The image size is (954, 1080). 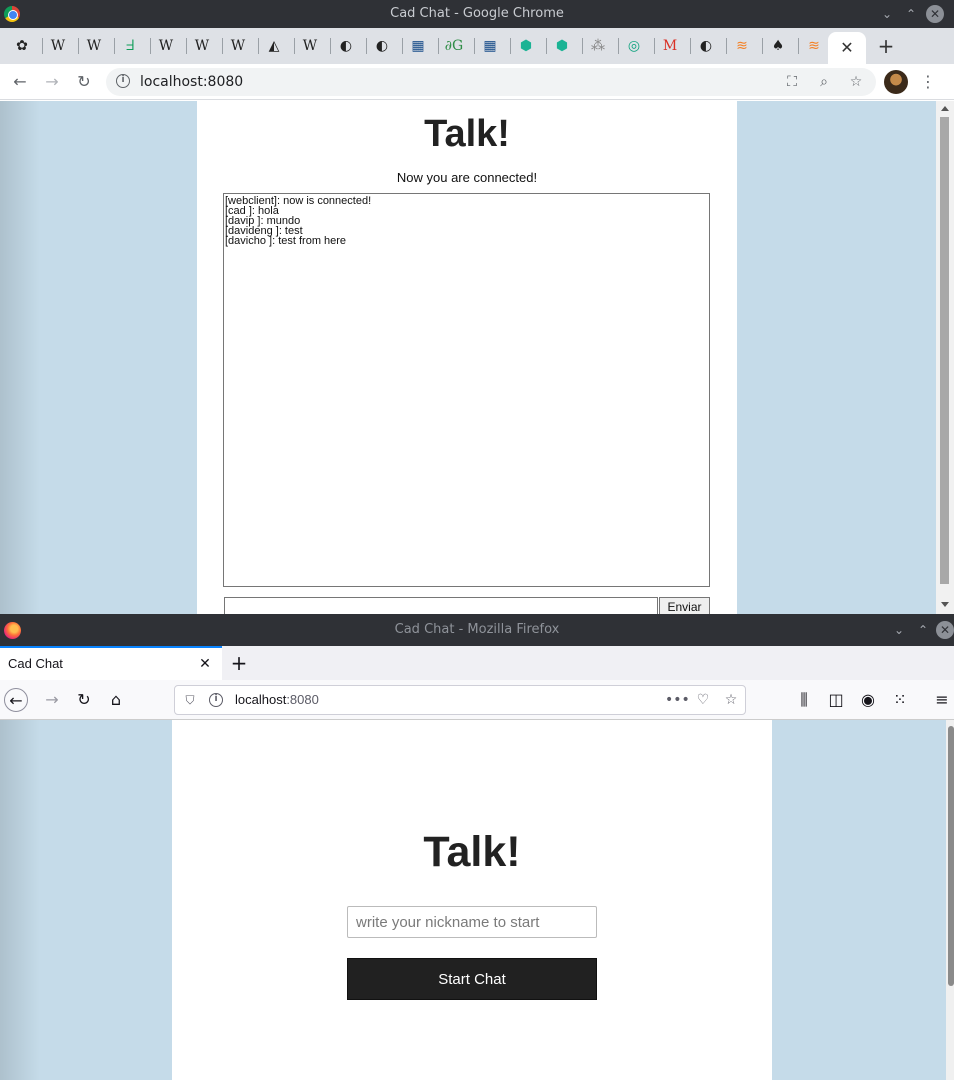 I want to click on scroll-down-arrow-icon, so click(x=945, y=604).